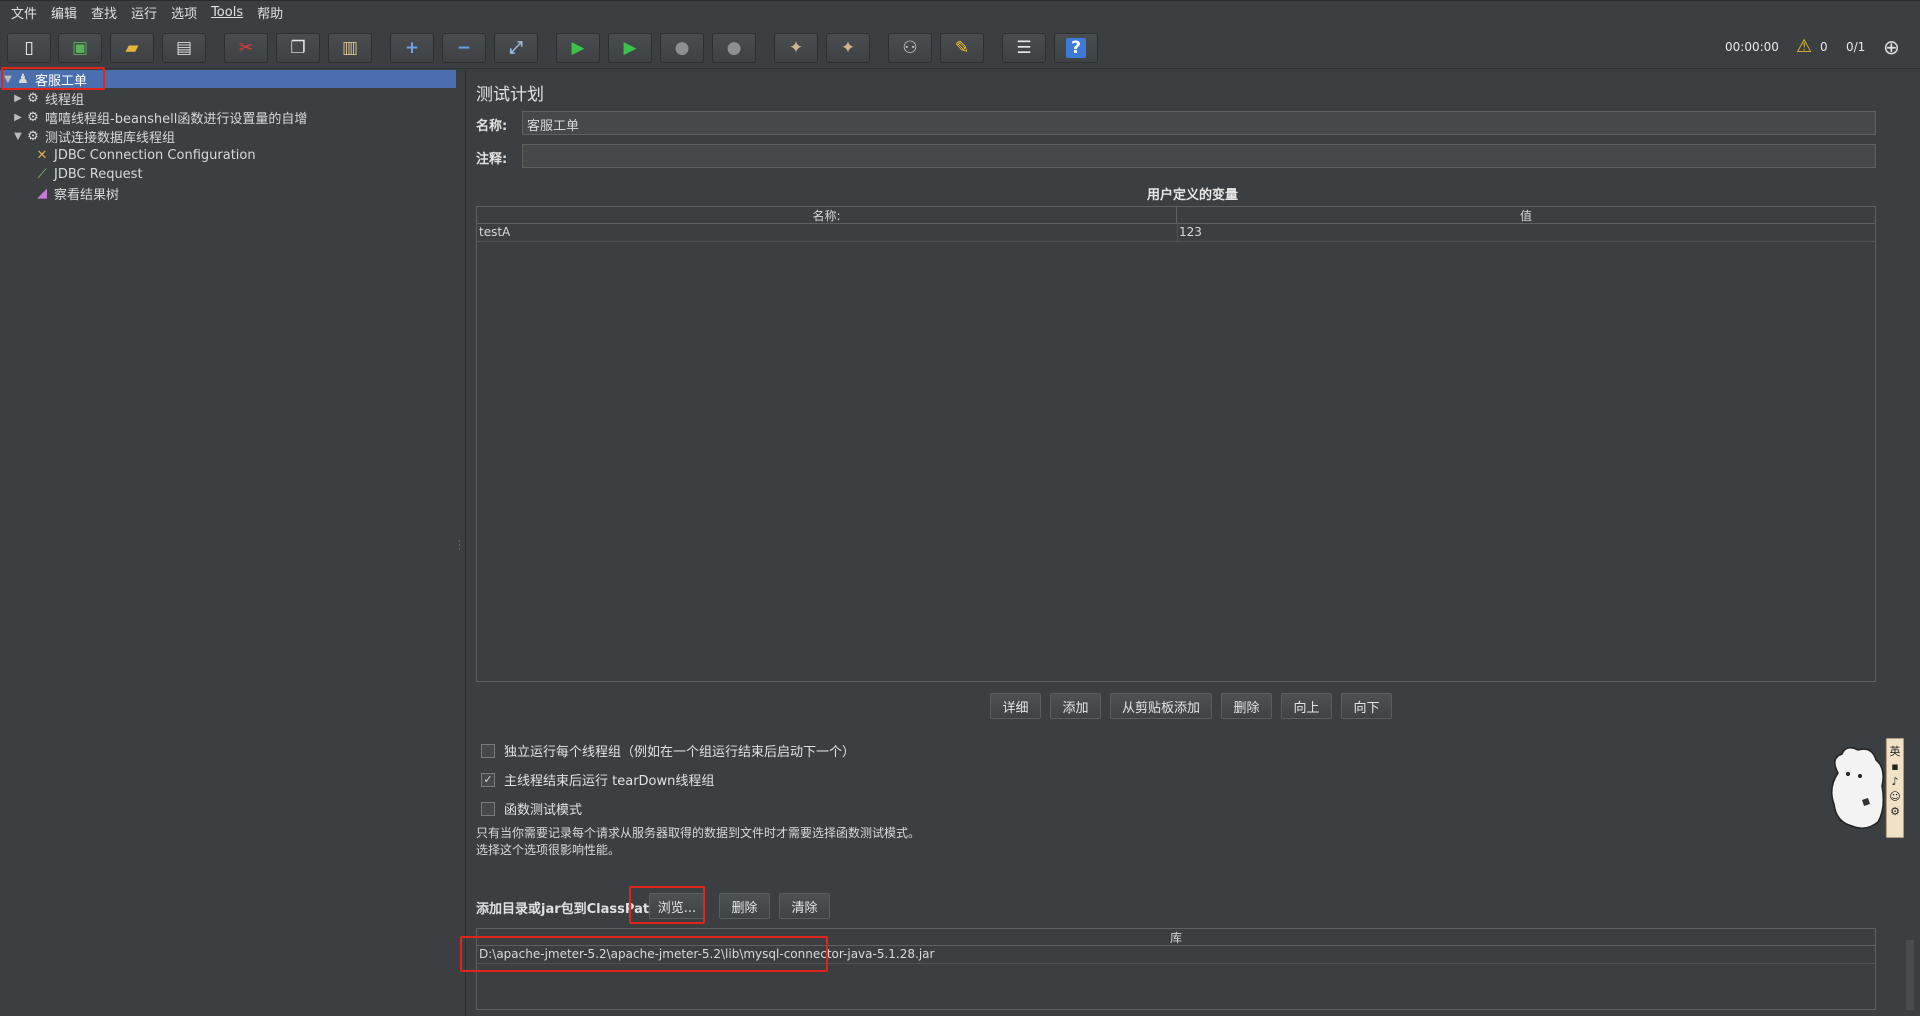 This screenshot has height=1016, width=1920. What do you see at coordinates (184, 48) in the screenshot?
I see `save-button: ▤` at bounding box center [184, 48].